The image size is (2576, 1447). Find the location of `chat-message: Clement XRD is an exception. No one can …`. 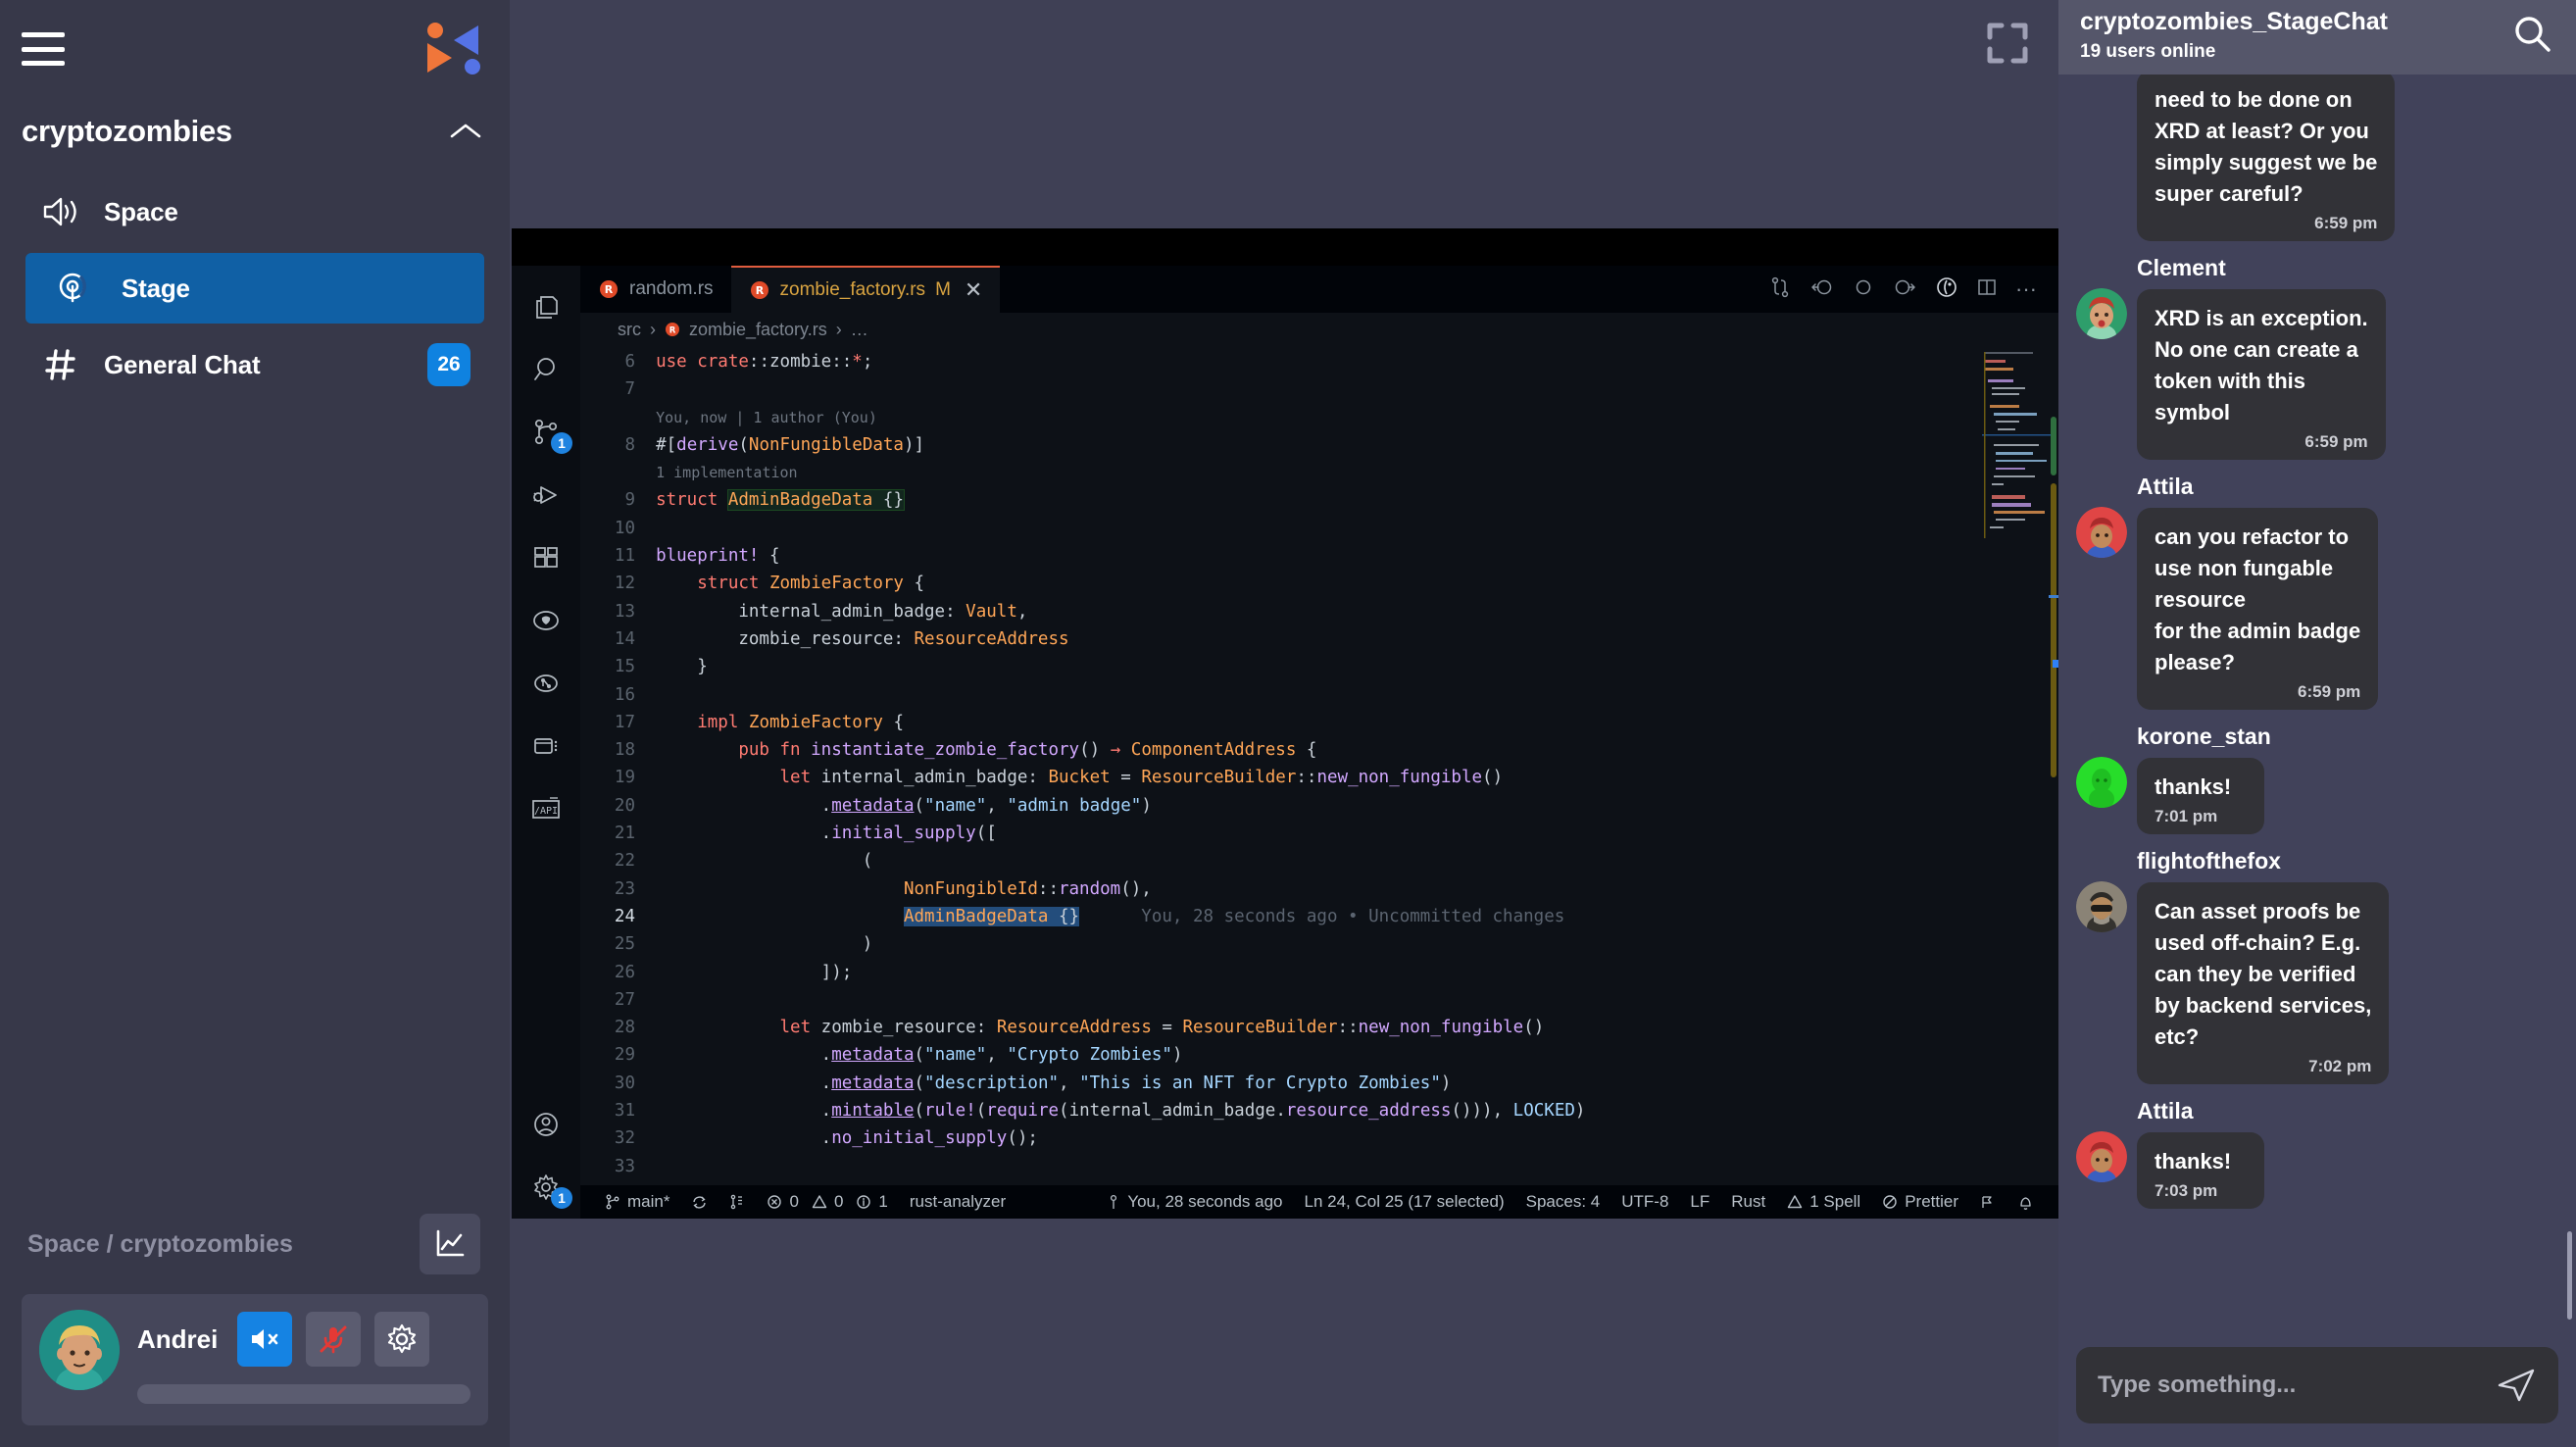

chat-message: Clement XRD is an exception. No one can … is located at coordinates (2317, 358).